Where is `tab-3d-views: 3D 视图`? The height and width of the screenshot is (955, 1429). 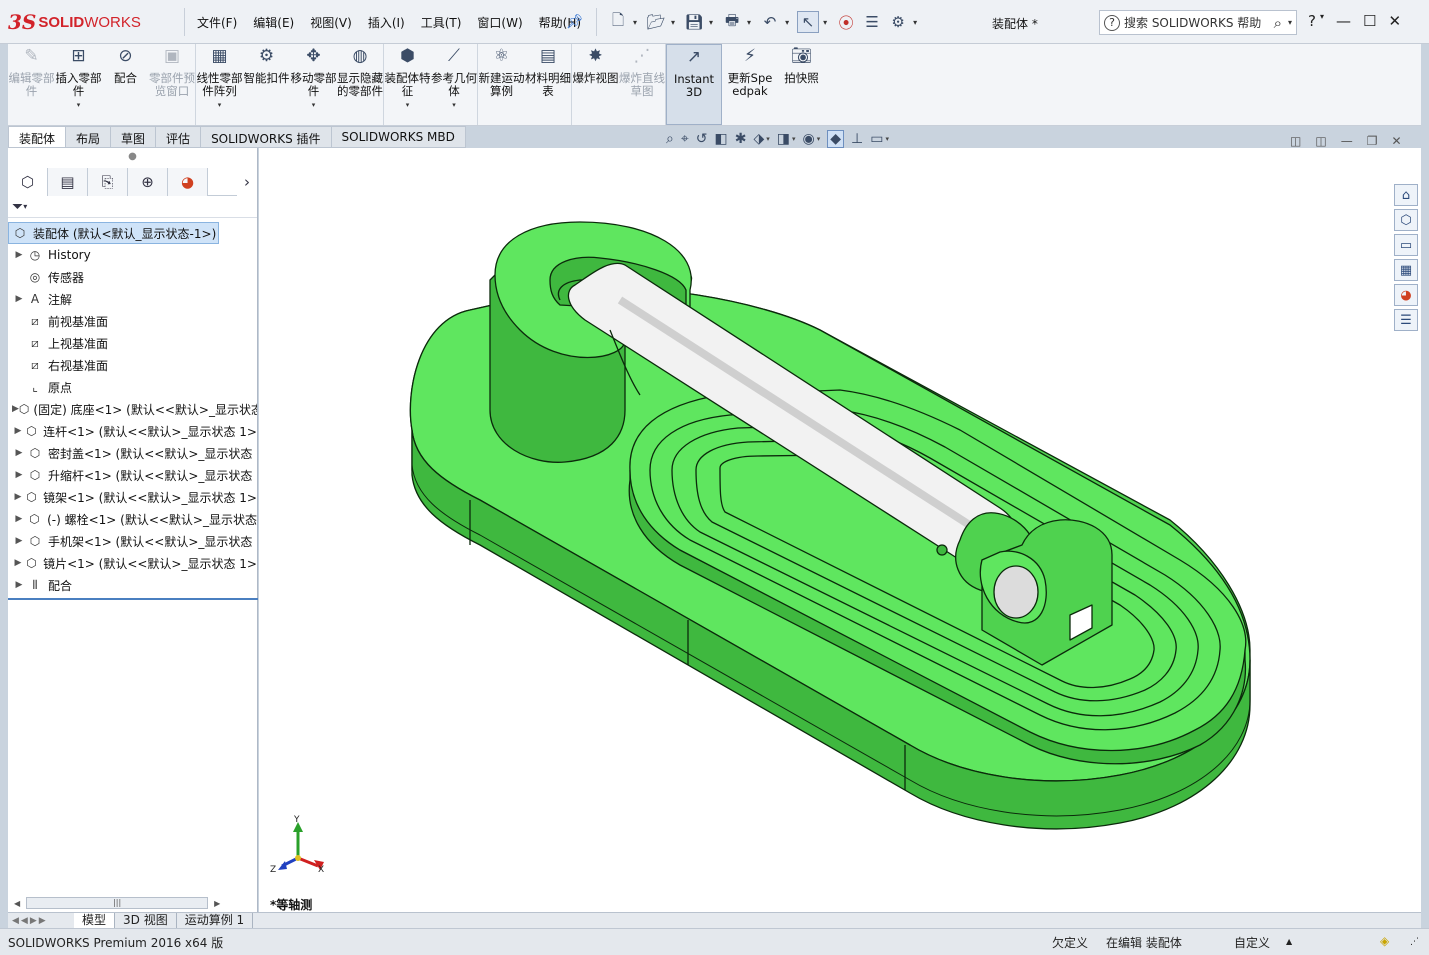
tab-3d-views: 3D 视图 is located at coordinates (146, 920).